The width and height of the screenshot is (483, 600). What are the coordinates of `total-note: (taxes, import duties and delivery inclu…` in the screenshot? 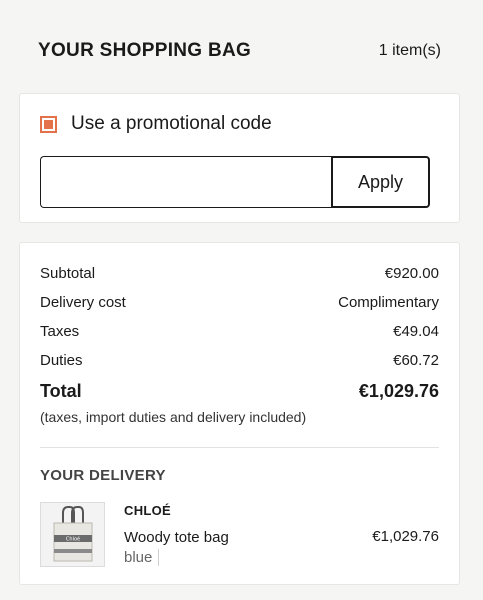 It's located at (173, 417).